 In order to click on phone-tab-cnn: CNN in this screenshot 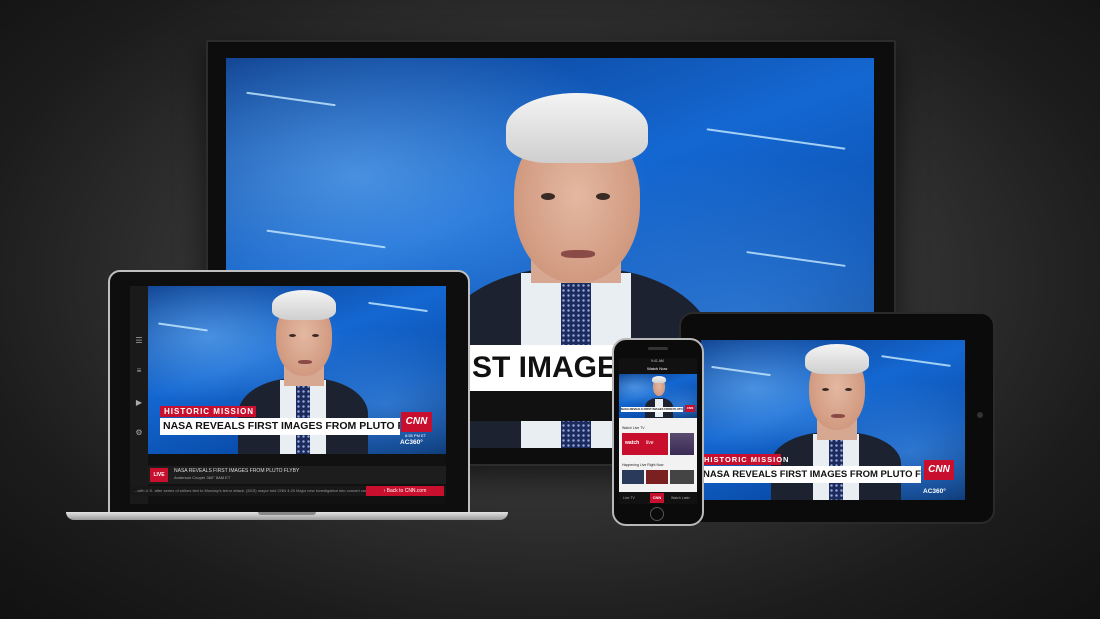, I will do `click(657, 498)`.